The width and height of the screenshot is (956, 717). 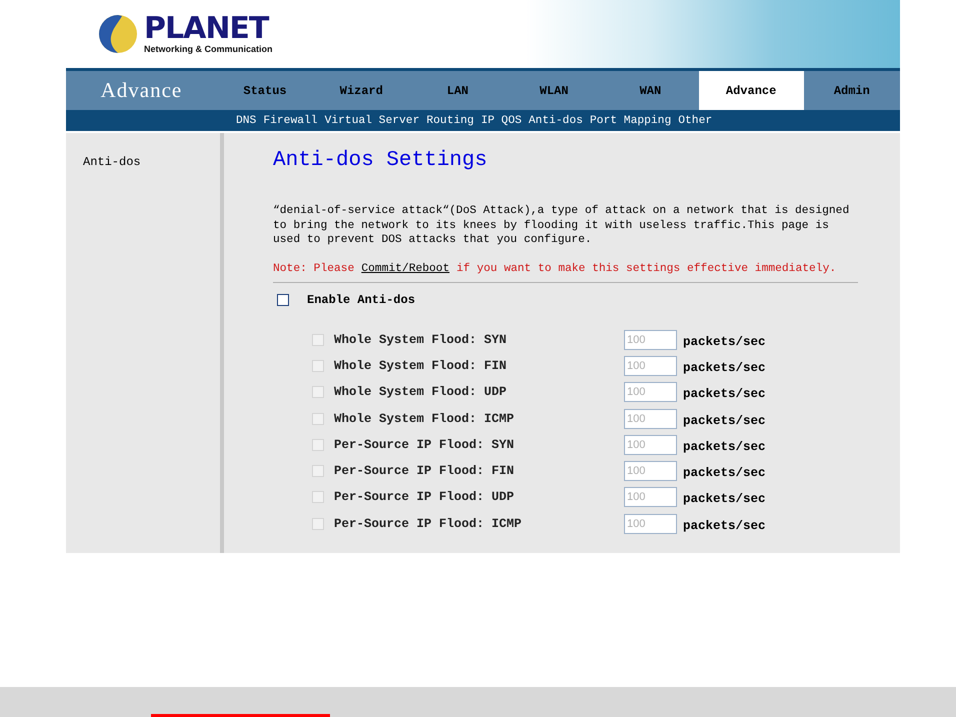 What do you see at coordinates (421, 392) in the screenshot?
I see `rule-label: Whole System Flood: UDP` at bounding box center [421, 392].